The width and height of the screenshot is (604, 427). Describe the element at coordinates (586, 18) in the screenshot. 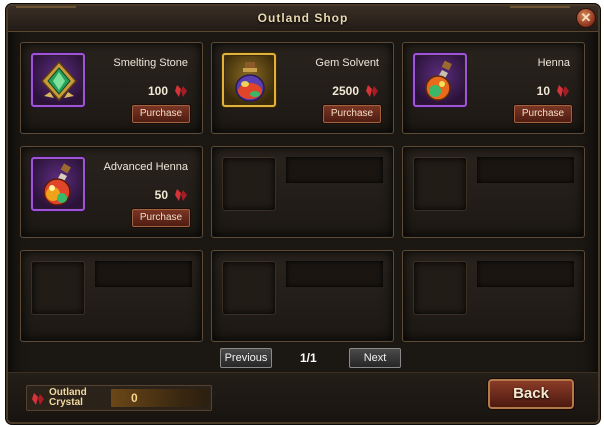

I see `close-button: ✕` at that location.